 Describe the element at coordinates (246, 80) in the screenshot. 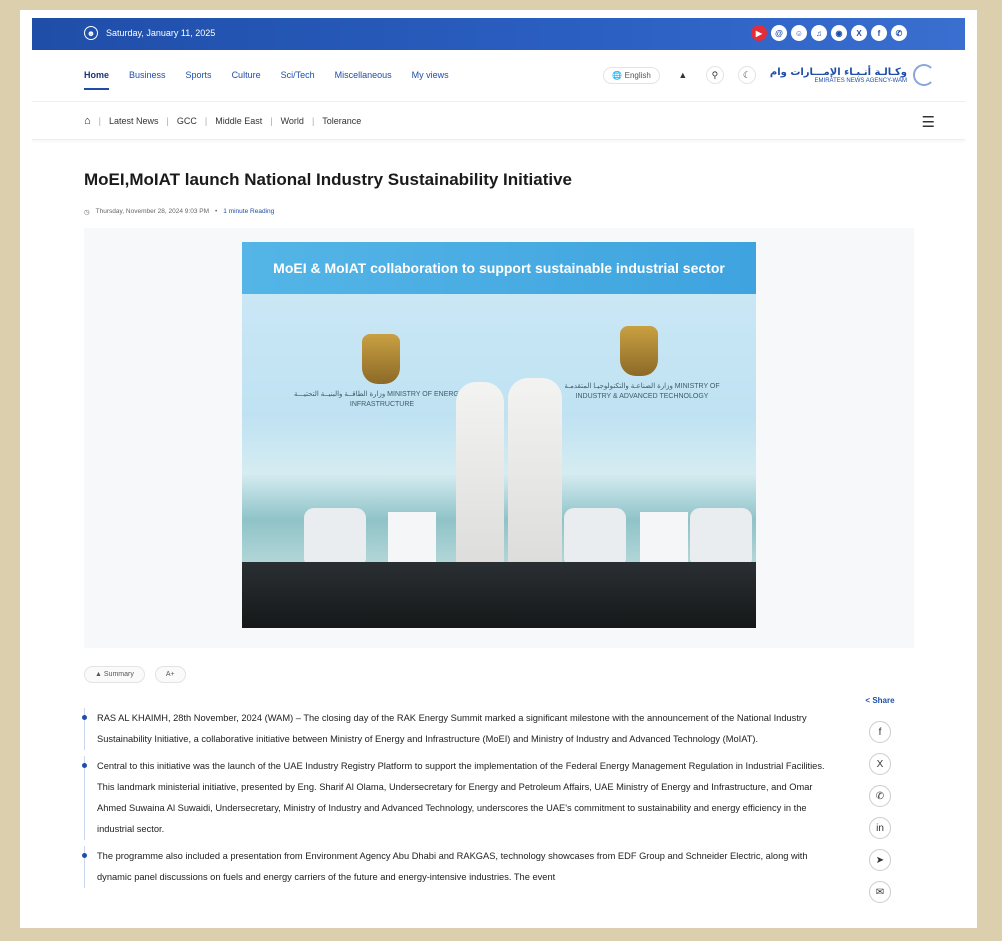

I see `nav-item-culture: Culture` at that location.